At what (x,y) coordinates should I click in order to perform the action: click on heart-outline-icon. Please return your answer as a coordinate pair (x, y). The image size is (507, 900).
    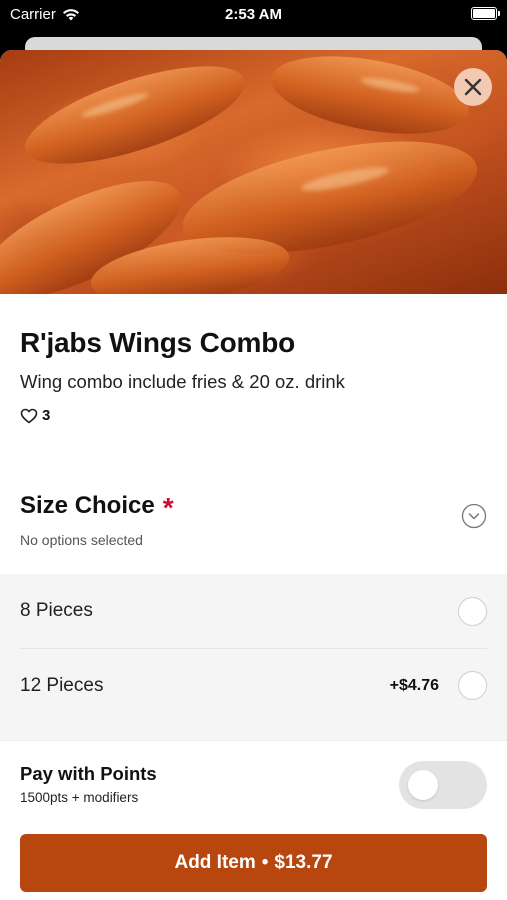
    Looking at the image, I should click on (29, 415).